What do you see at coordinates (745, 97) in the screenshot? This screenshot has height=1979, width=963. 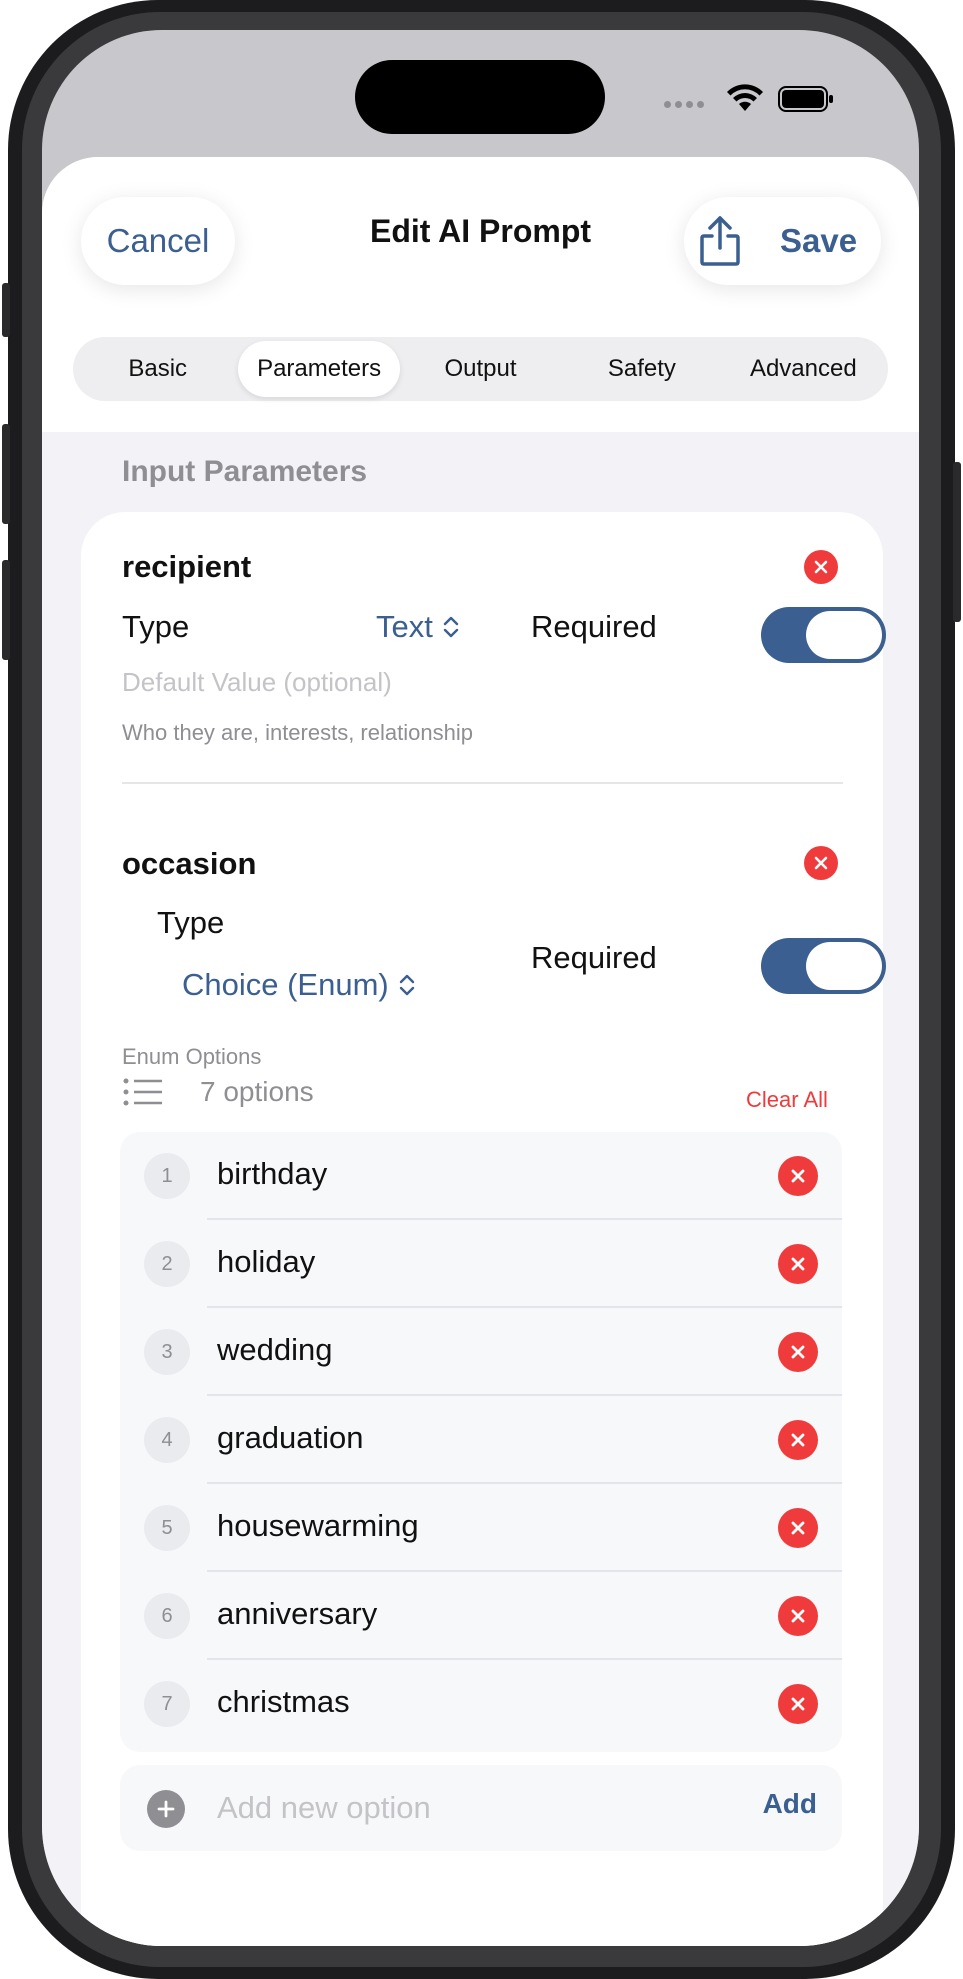 I see `wifi-icon` at bounding box center [745, 97].